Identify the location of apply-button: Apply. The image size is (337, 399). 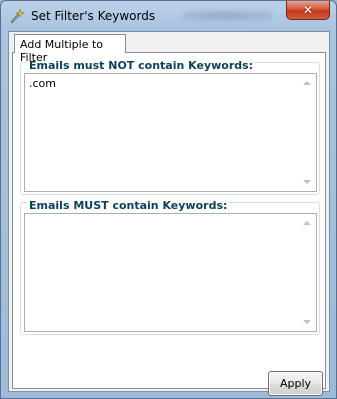
(295, 383).